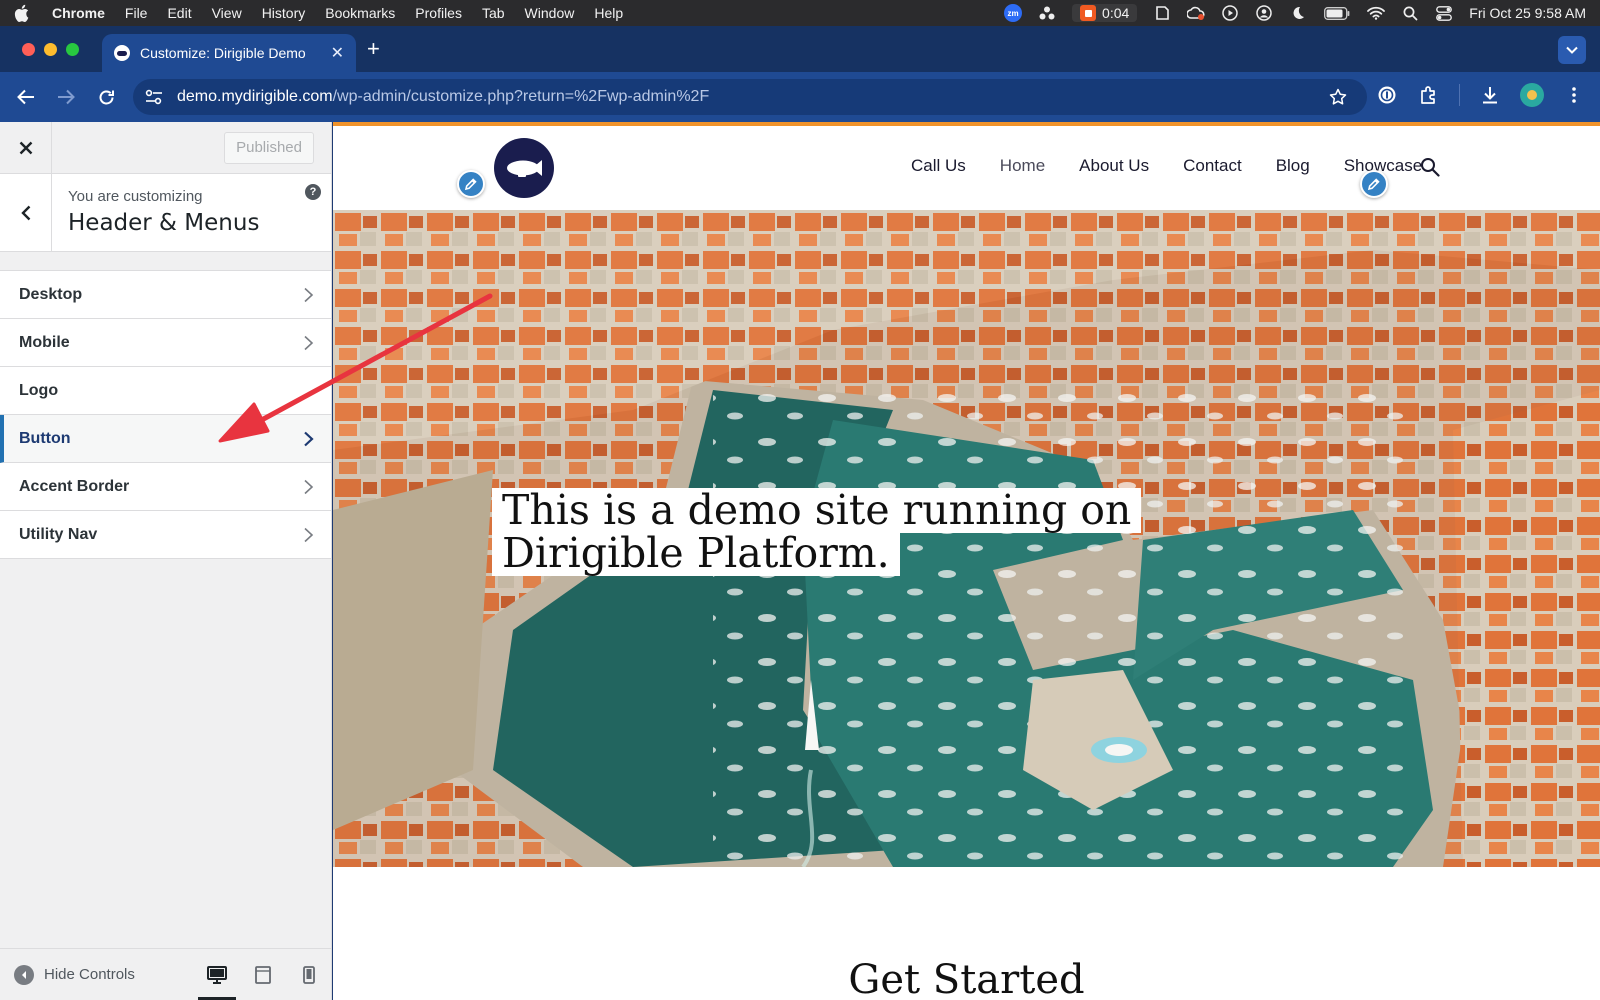 The width and height of the screenshot is (1600, 1000). What do you see at coordinates (1114, 166) in the screenshot?
I see `nav-about-us: About Us` at bounding box center [1114, 166].